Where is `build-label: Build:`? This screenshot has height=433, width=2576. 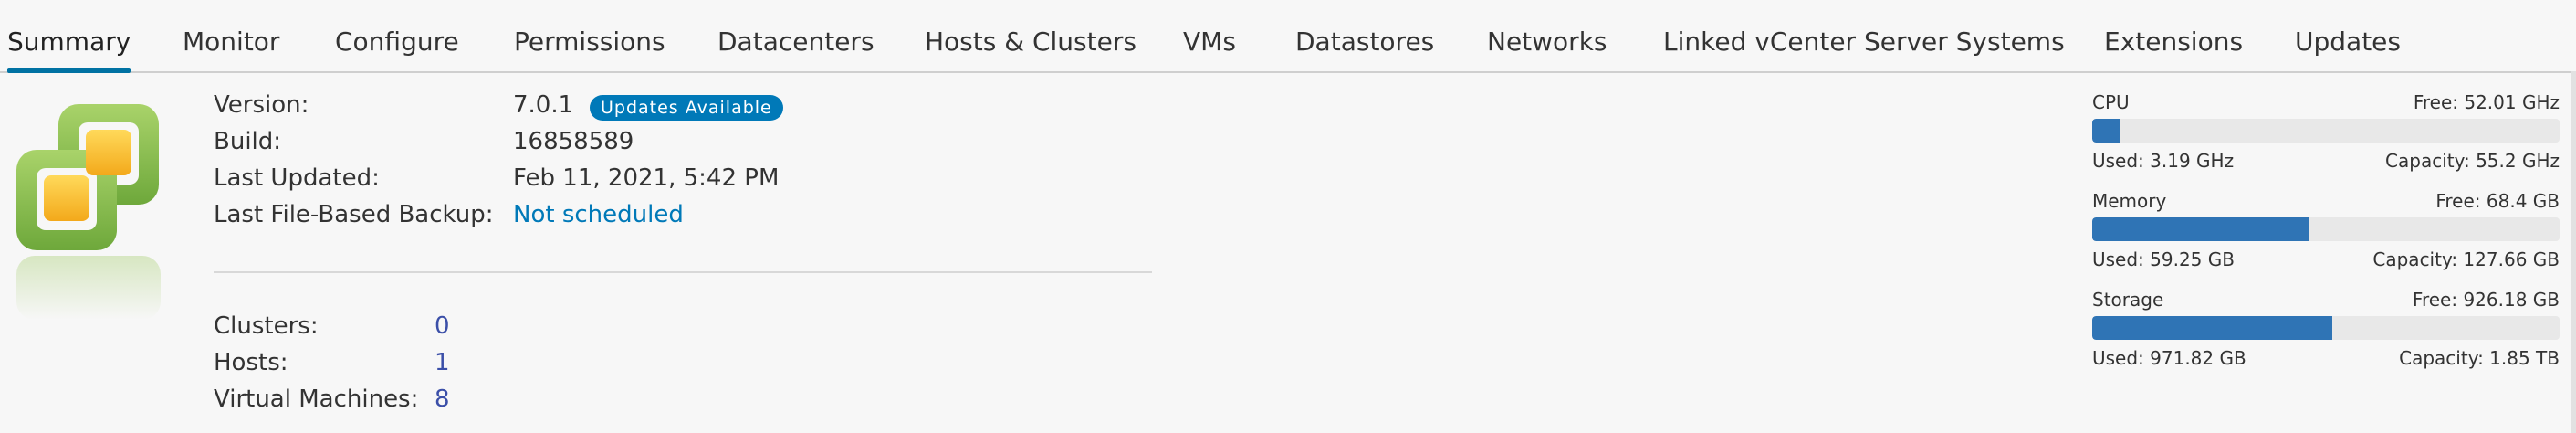
build-label: Build: is located at coordinates (248, 142).